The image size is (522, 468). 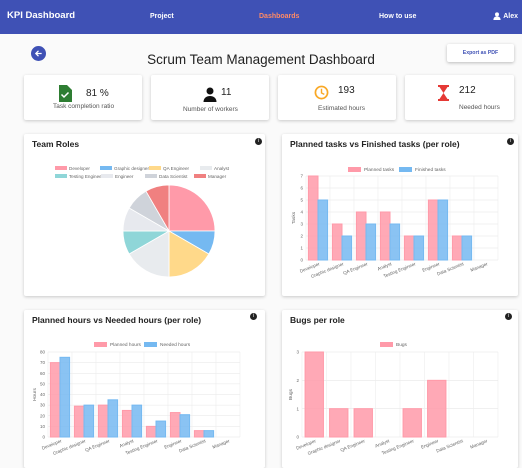 I want to click on legend-swatch-qa-engineer, so click(x=155, y=168).